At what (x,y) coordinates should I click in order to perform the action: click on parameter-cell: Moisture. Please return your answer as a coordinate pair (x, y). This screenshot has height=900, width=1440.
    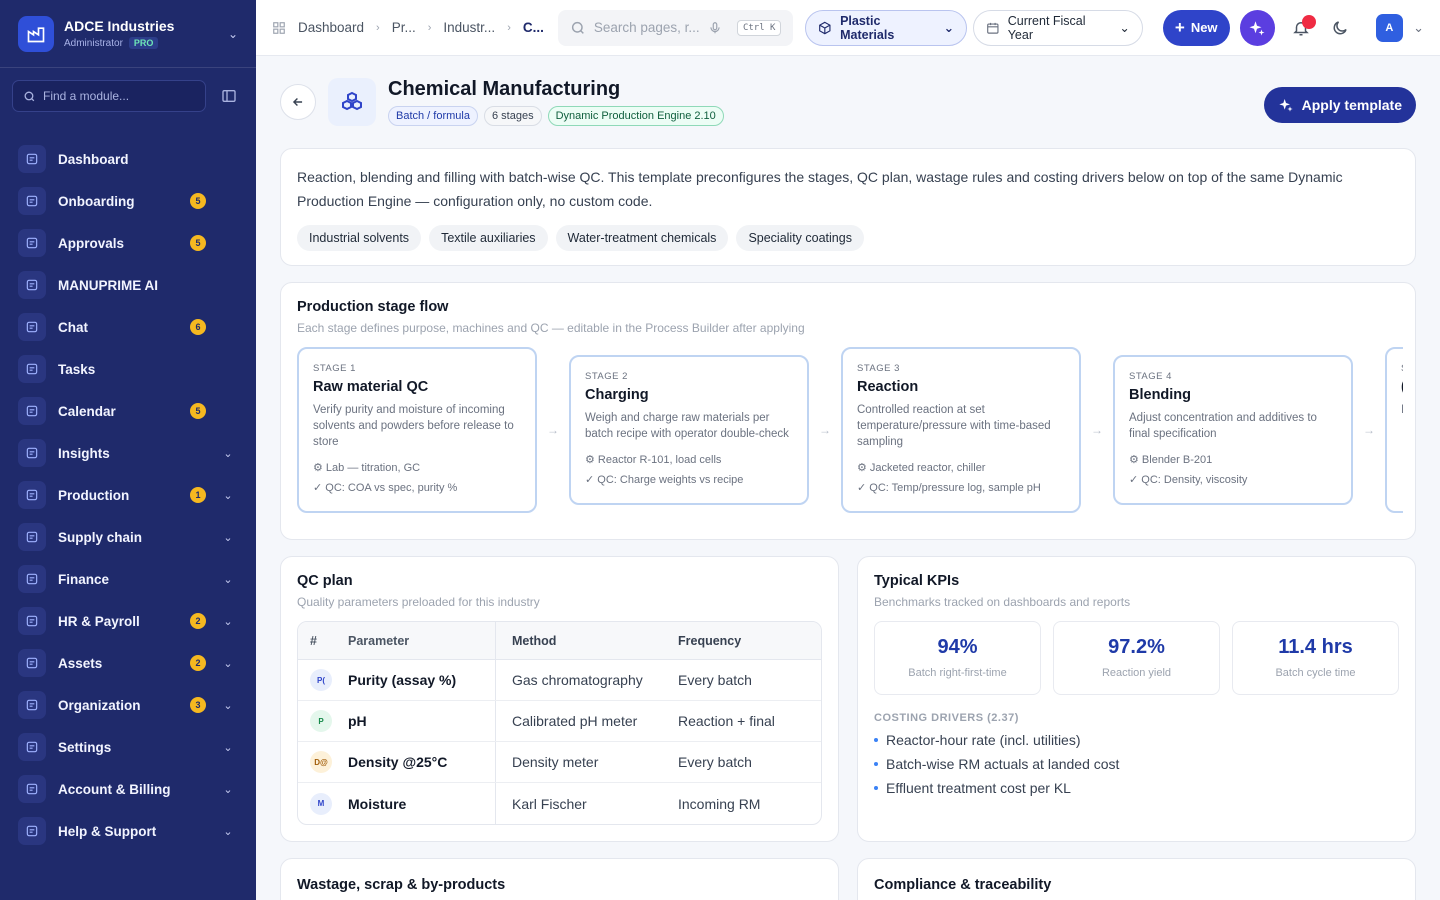
    Looking at the image, I should click on (422, 803).